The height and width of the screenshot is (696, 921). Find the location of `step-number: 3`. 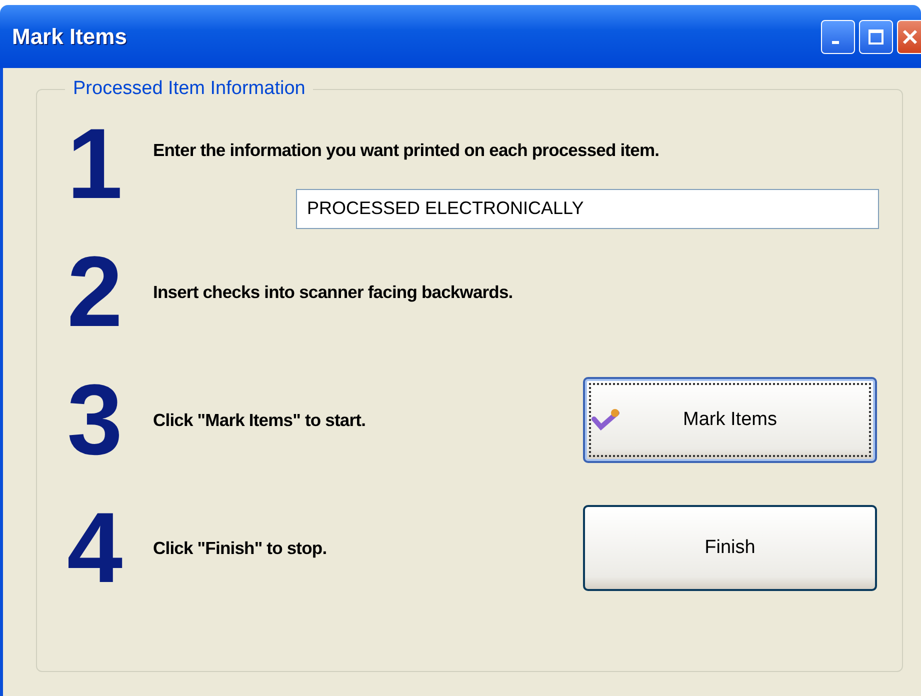

step-number: 3 is located at coordinates (95, 420).